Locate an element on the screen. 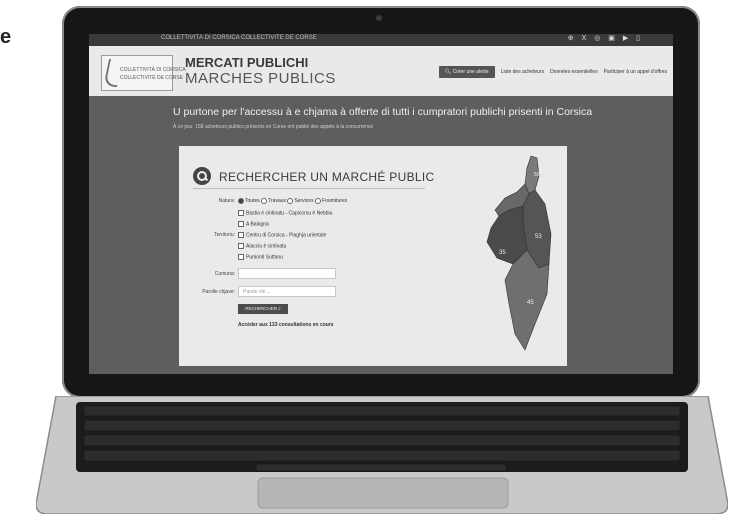 The height and width of the screenshot is (519, 747). territory-option-label: Pumonti Suttanu is located at coordinates (264, 257).